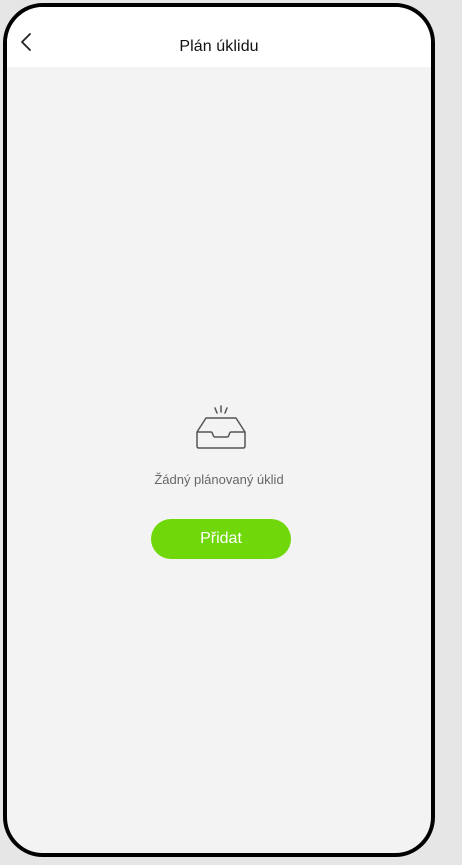 This screenshot has width=462, height=865. I want to click on page-title: Plán úklidu, so click(219, 46).